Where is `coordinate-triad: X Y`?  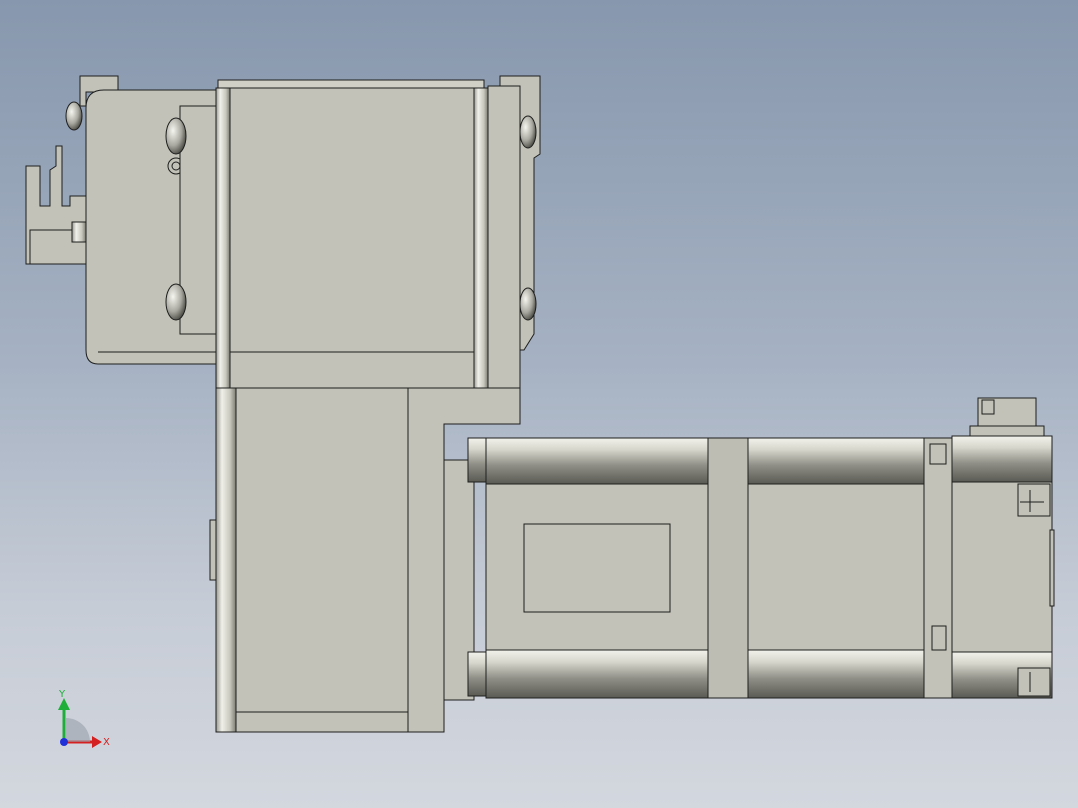 coordinate-triad: X Y is located at coordinates (84, 718).